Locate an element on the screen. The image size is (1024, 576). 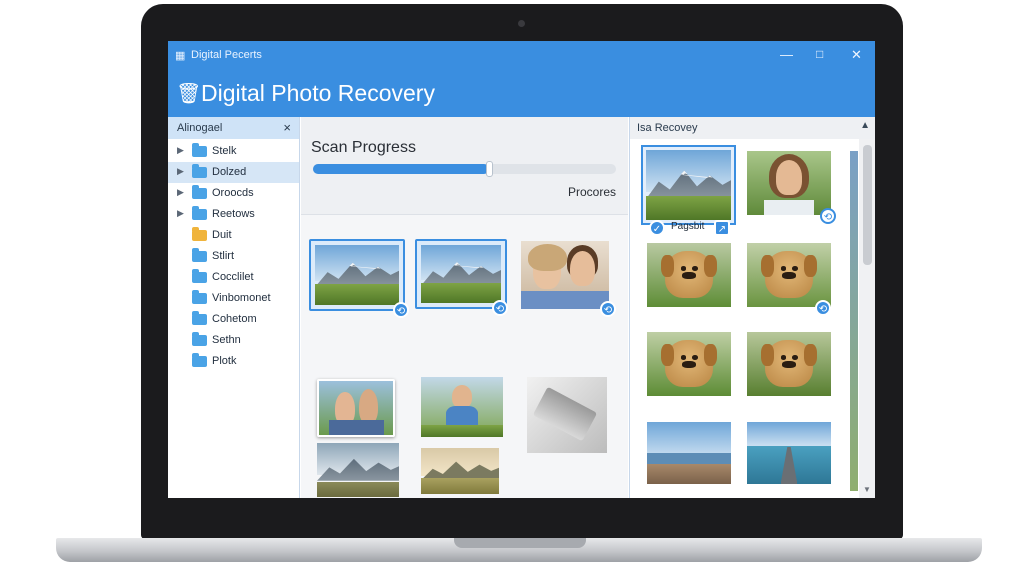
recovered-thumb-dog-2: ⟲ is located at coordinates (789, 279).